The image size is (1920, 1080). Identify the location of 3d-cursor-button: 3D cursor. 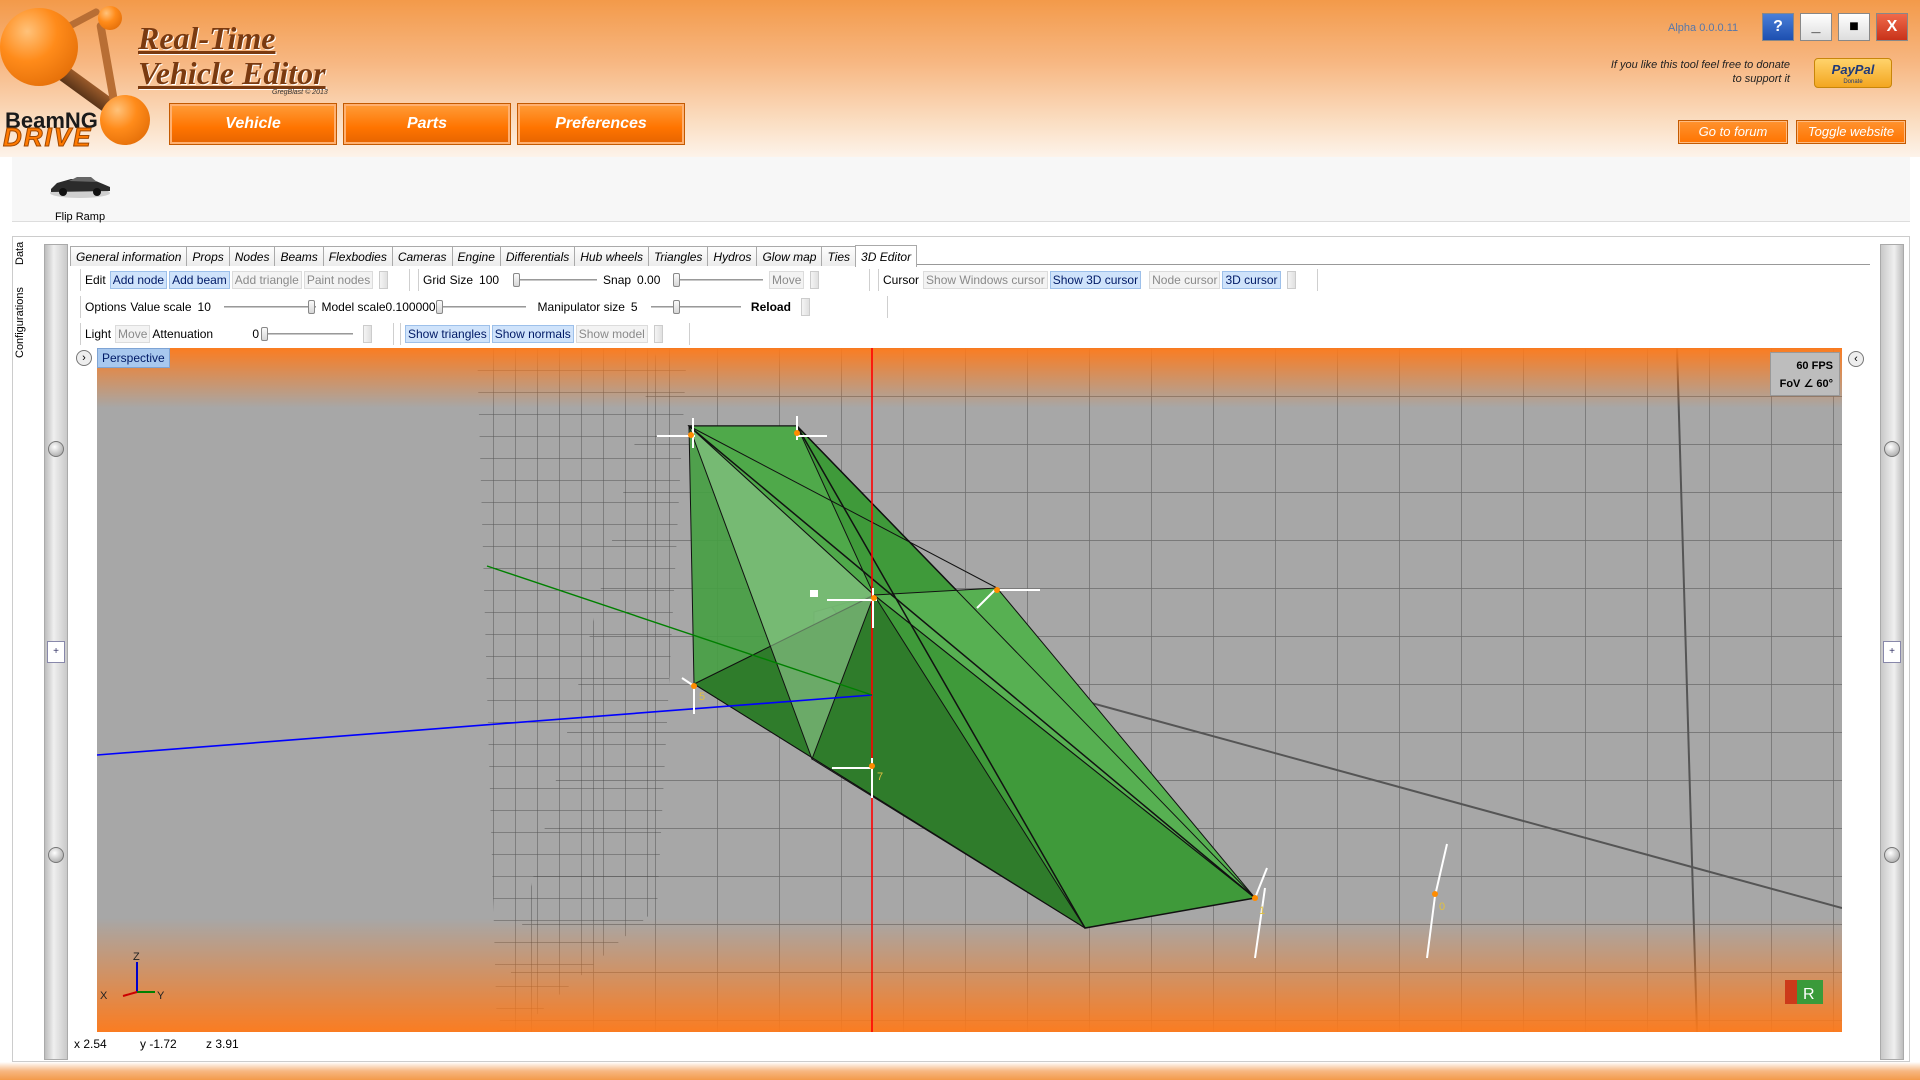
(1251, 280).